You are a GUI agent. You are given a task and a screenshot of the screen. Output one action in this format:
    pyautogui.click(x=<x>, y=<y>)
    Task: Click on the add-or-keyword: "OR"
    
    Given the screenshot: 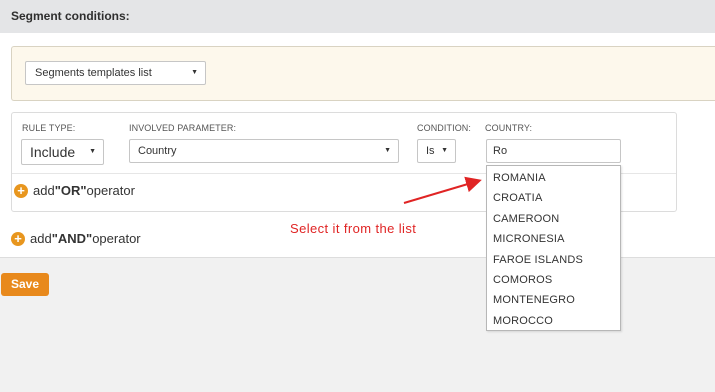 What is the action you would take?
    pyautogui.click(x=70, y=190)
    